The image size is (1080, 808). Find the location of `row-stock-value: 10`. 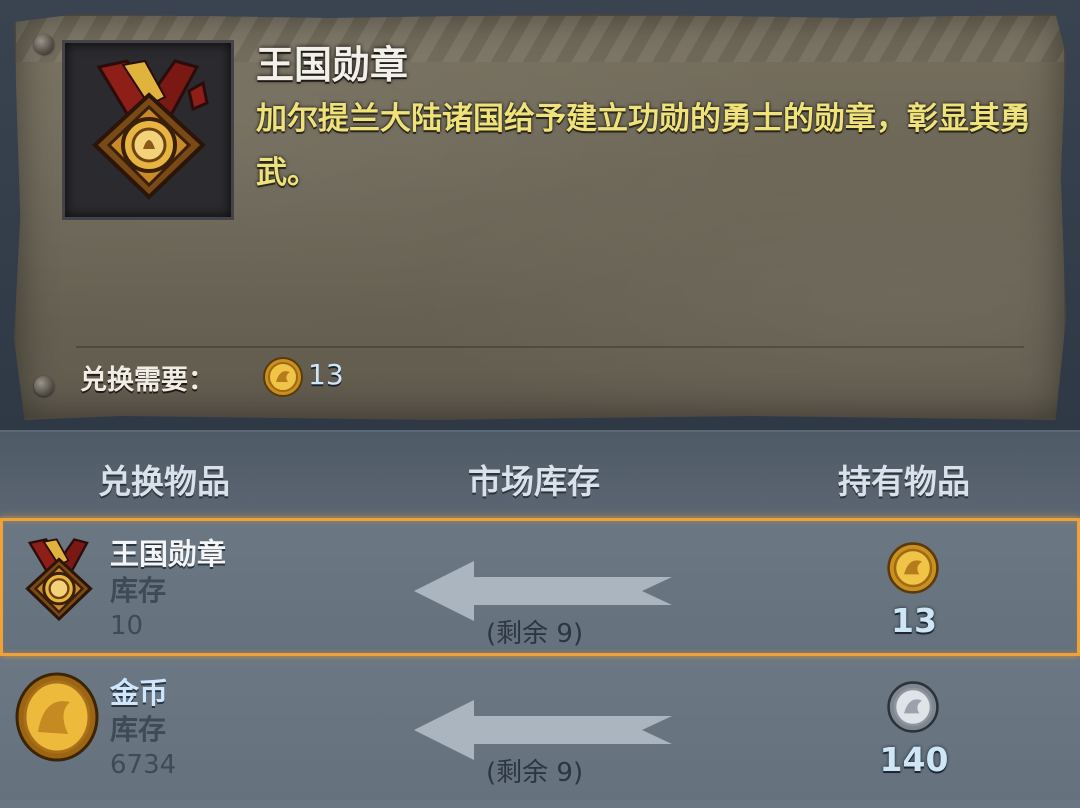

row-stock-value: 10 is located at coordinates (127, 626).